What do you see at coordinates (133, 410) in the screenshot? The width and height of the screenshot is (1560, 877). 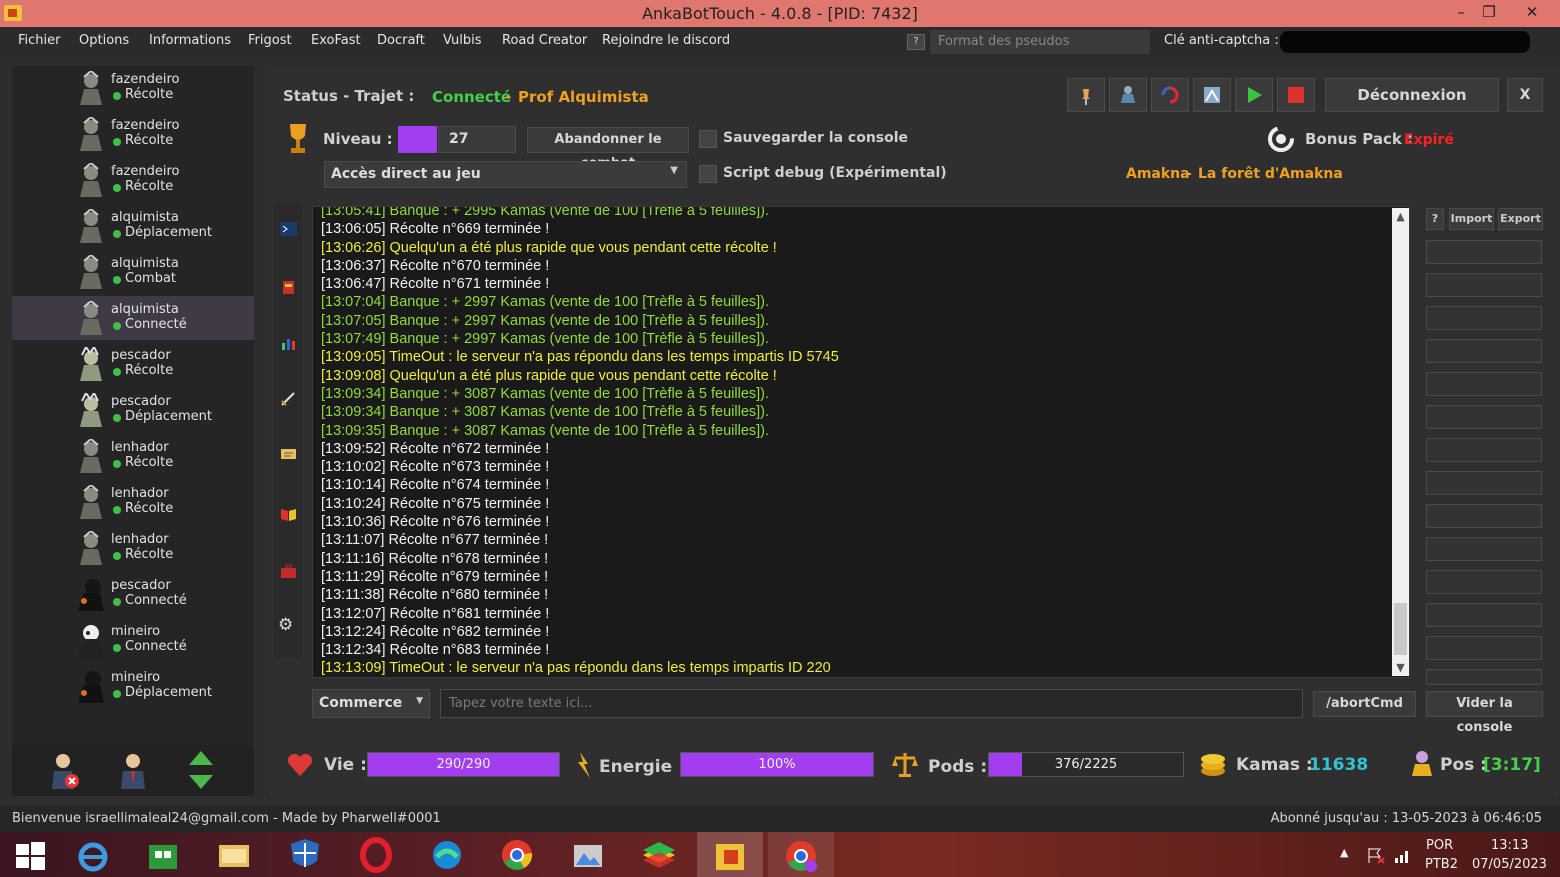 I see `account-item: pescador Déplacement` at bounding box center [133, 410].